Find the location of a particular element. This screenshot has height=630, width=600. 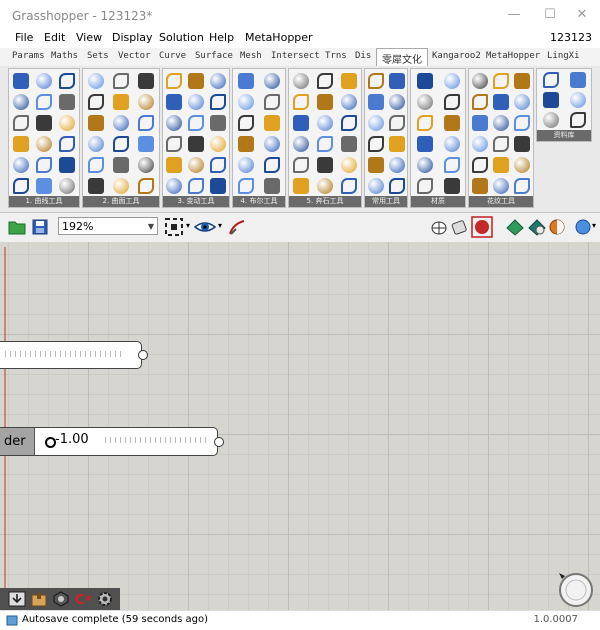

preview-wireframe-icon is located at coordinates (439, 227).